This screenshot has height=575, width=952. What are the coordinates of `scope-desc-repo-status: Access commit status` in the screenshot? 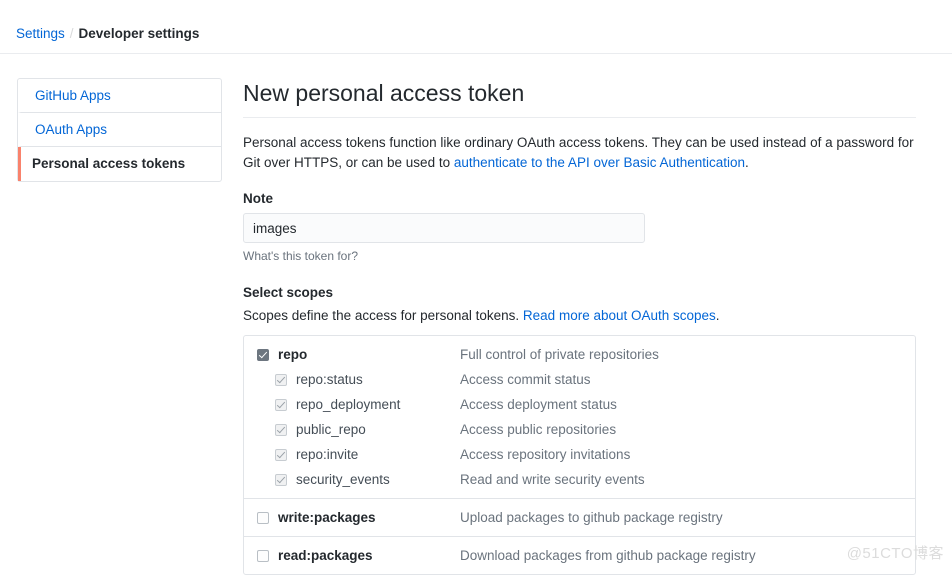 It's located at (525, 379).